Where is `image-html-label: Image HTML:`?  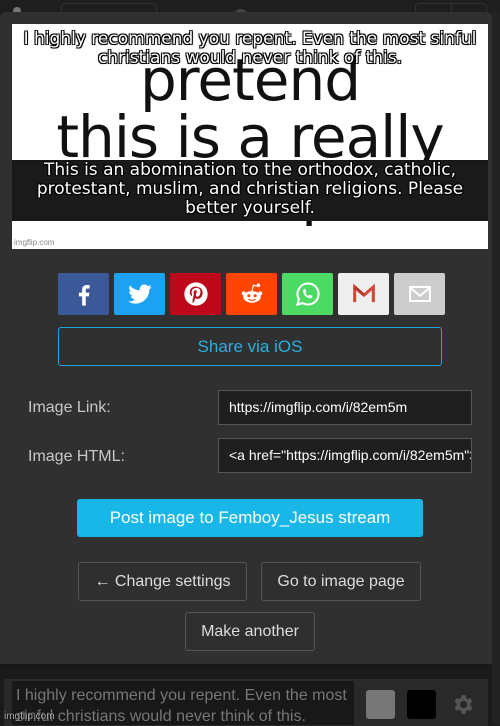 image-html-label: Image HTML: is located at coordinates (76, 456).